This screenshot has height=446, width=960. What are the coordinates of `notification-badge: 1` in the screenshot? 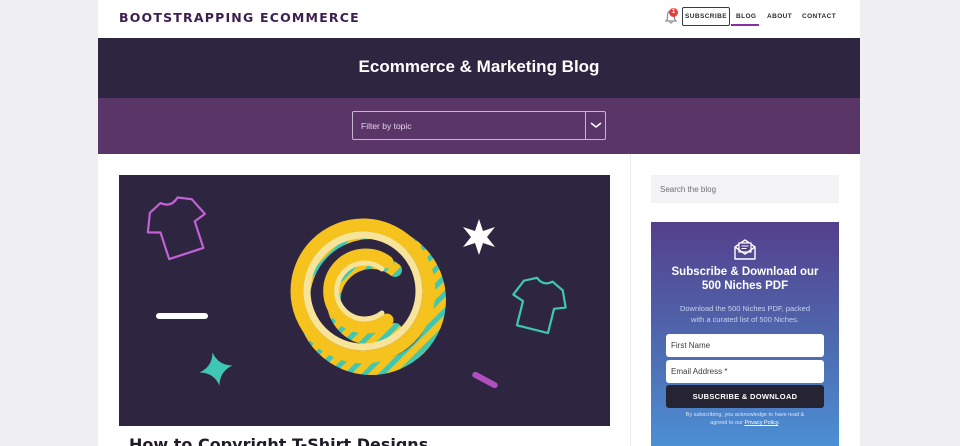 It's located at (673, 12).